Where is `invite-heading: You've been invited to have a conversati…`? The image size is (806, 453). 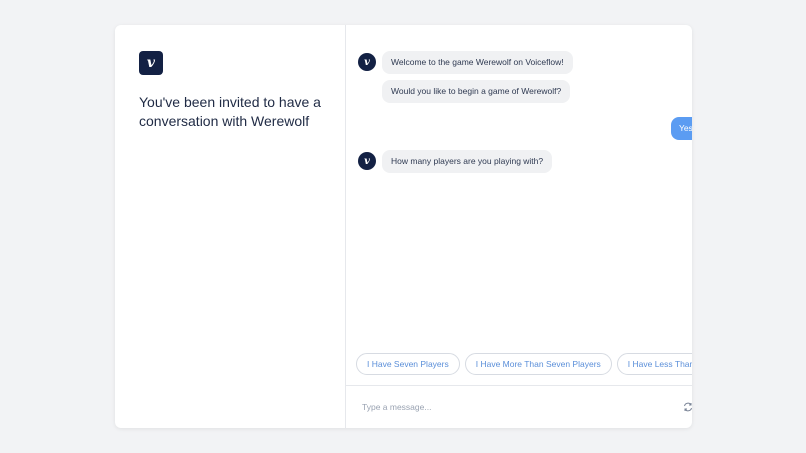
invite-heading: You've been invited to have a conversati… is located at coordinates (230, 111).